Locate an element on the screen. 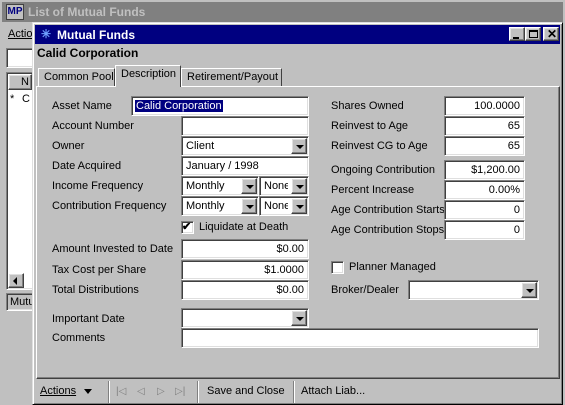 Image resolution: width=565 pixels, height=405 pixels. account-number-field is located at coordinates (245, 126).